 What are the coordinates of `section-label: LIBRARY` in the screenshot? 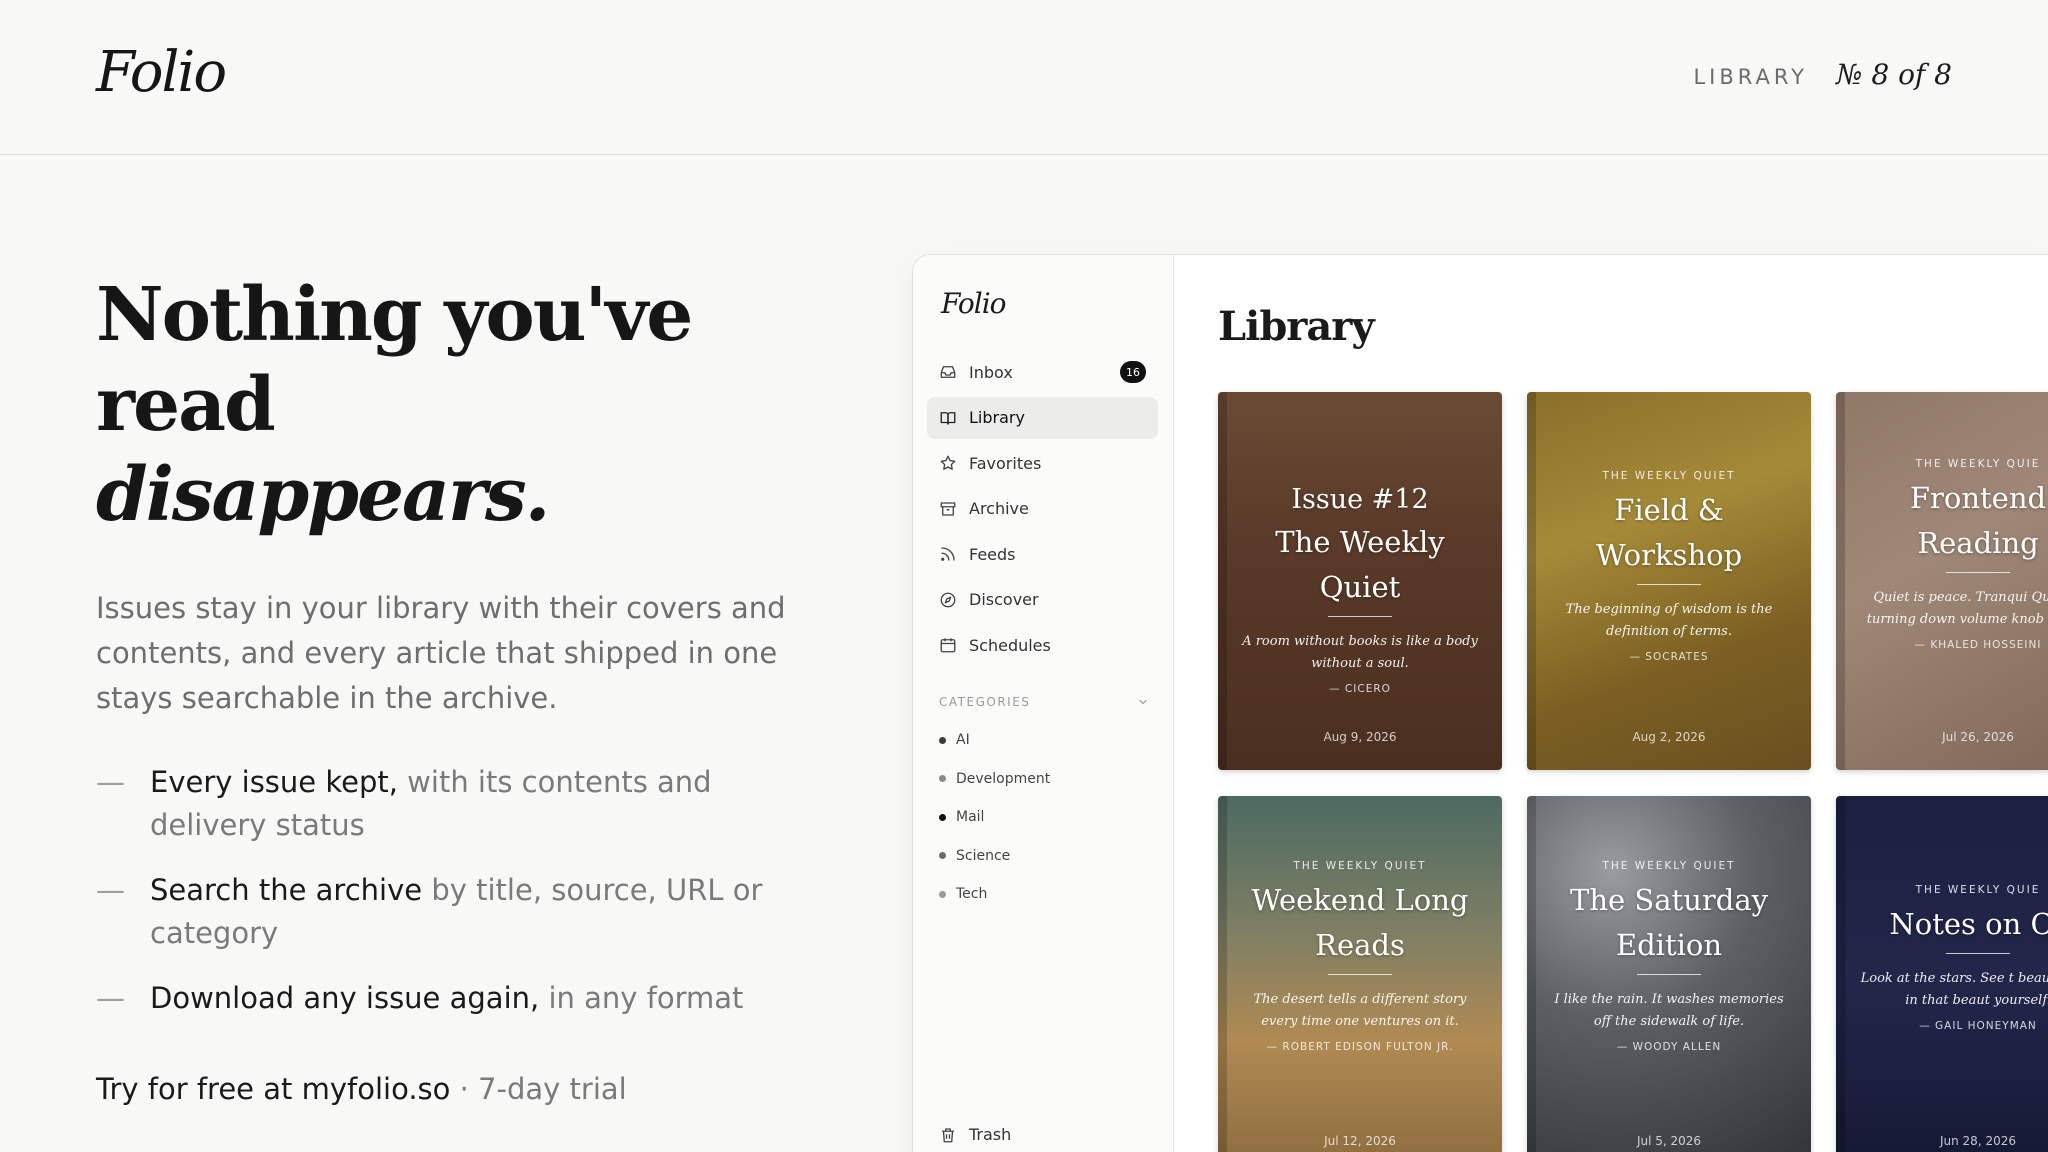 It's located at (1750, 77).